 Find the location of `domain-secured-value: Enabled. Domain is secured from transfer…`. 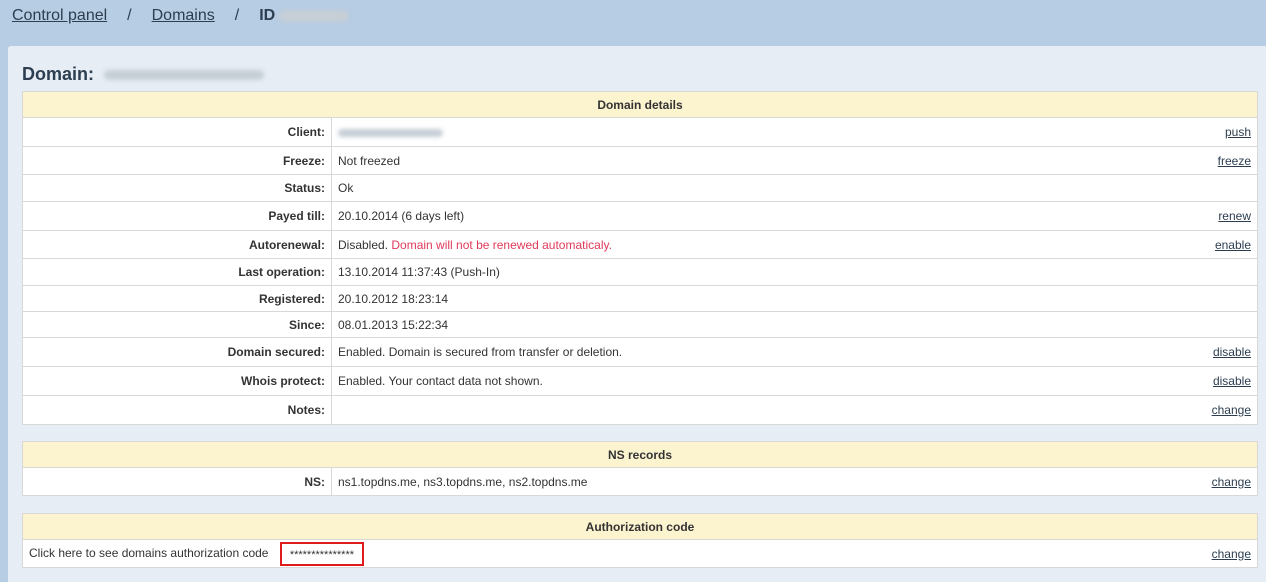

domain-secured-value: Enabled. Domain is secured from transfer… is located at coordinates (725, 352).